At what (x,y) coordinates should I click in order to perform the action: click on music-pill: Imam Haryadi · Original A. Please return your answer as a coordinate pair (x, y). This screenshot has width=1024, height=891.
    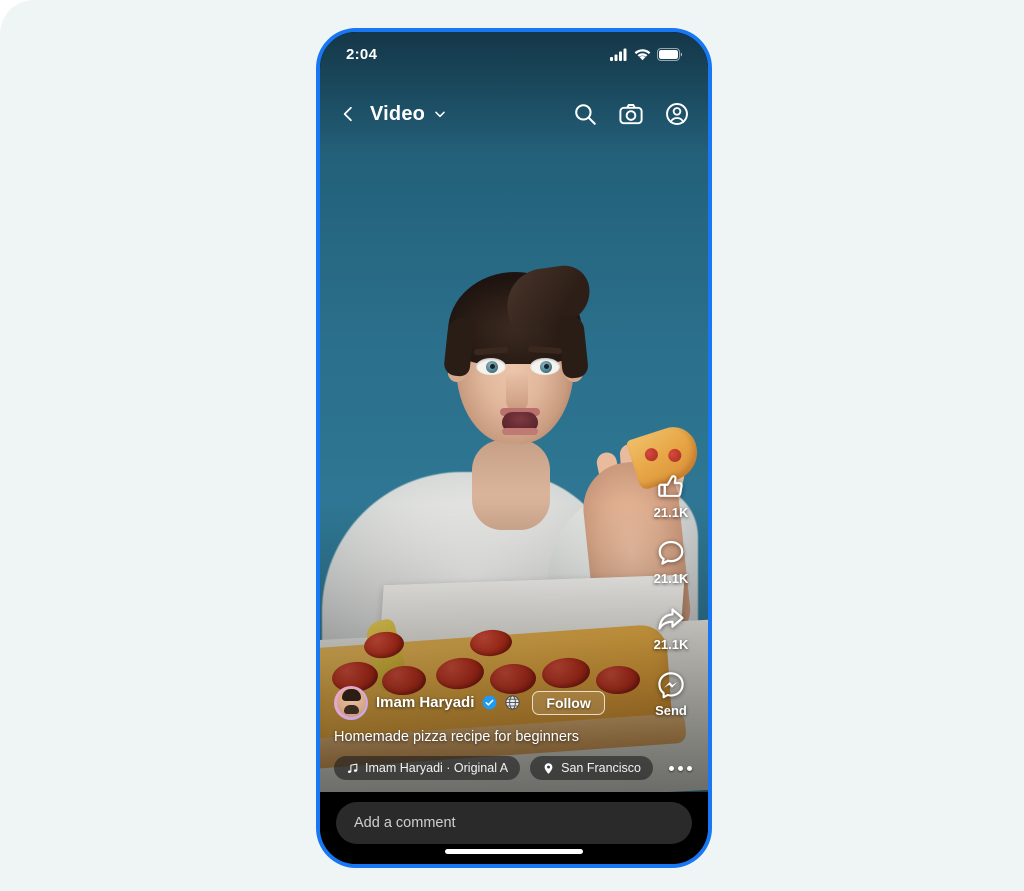
    Looking at the image, I should click on (427, 768).